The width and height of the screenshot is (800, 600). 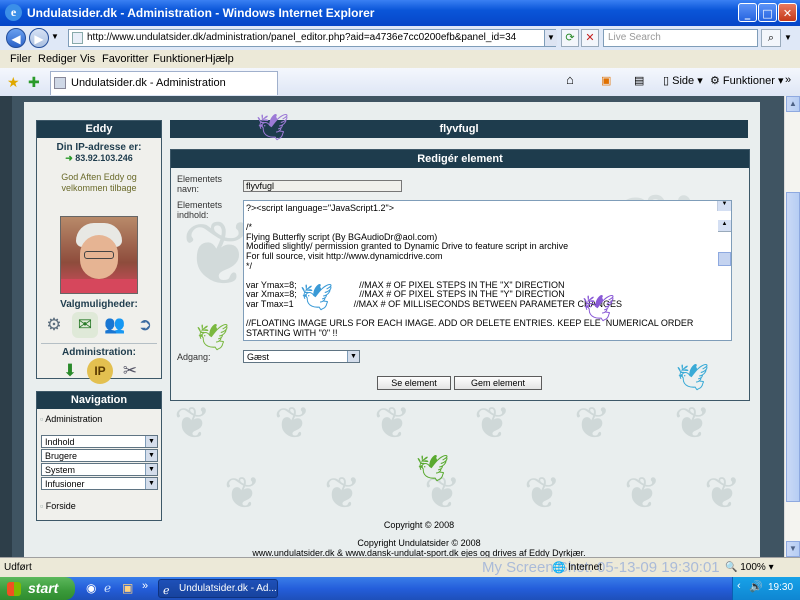 I want to click on copyright-line: Copyright © 2008, so click(x=419, y=525).